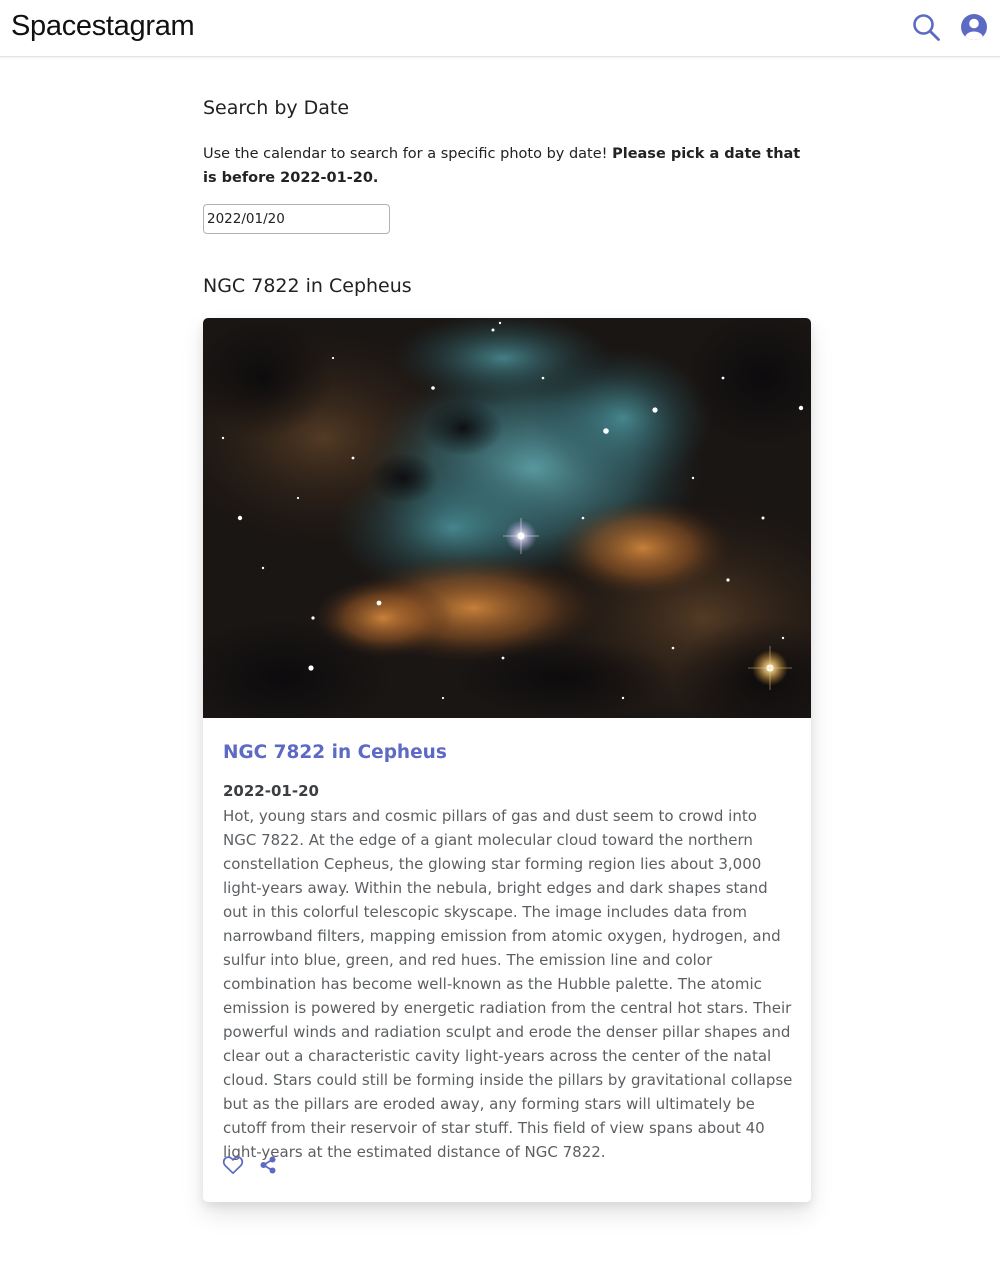 Image resolution: width=1000 pixels, height=1288 pixels. What do you see at coordinates (335, 752) in the screenshot?
I see `photo-title-link: NGC 7822 in Cepheus` at bounding box center [335, 752].